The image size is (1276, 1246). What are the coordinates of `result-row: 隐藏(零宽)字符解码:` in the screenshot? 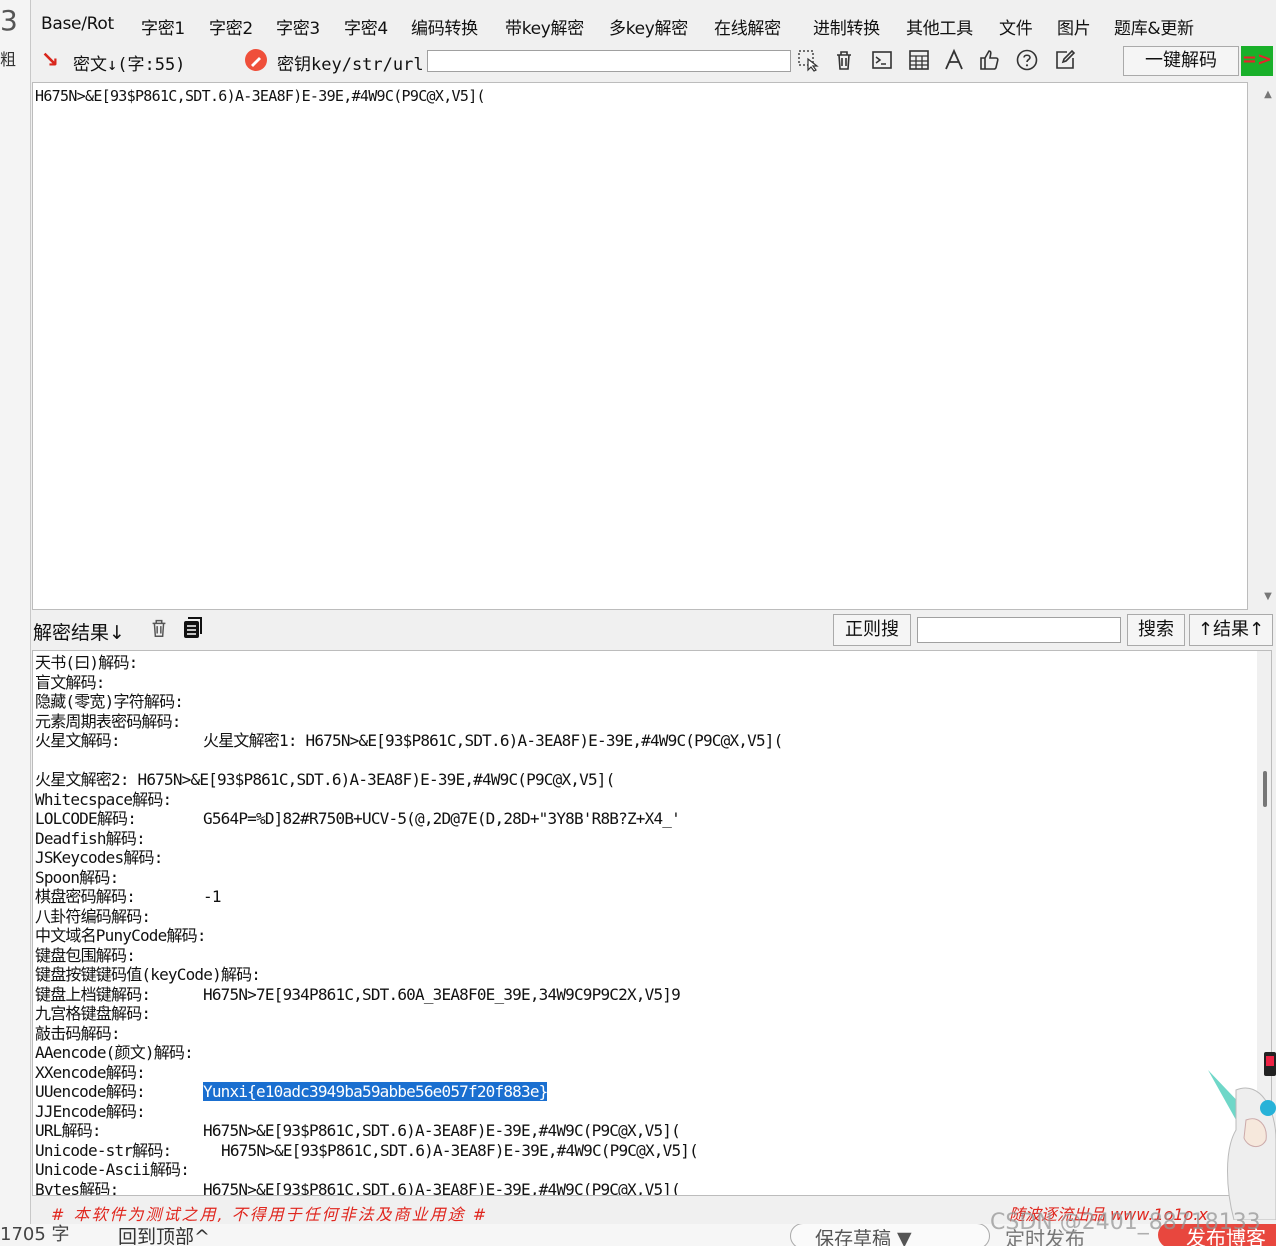 It's located at (109, 701).